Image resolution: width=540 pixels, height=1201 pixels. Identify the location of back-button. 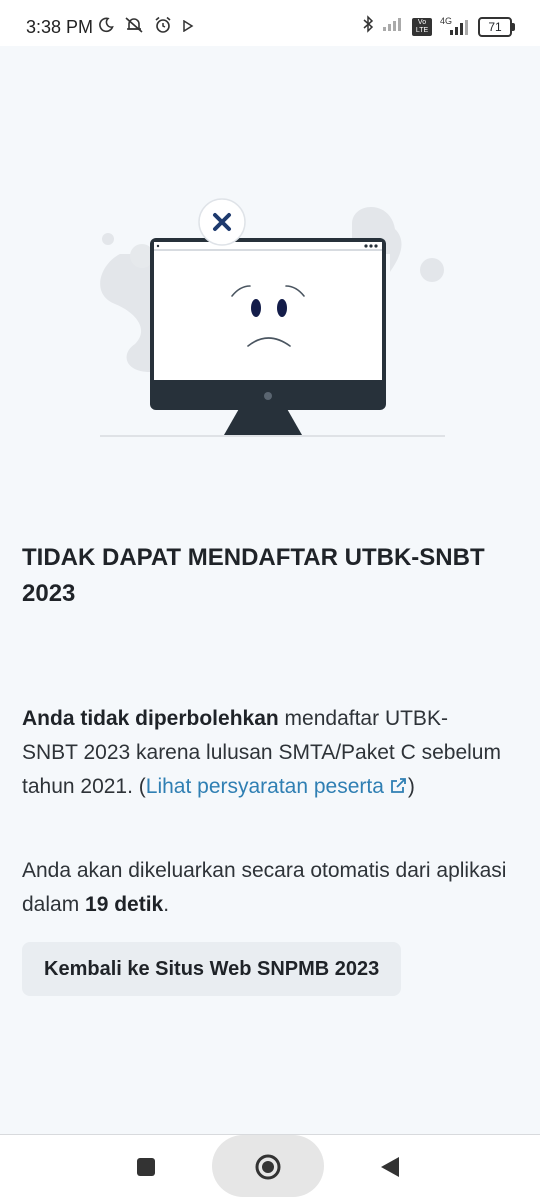
(390, 1167).